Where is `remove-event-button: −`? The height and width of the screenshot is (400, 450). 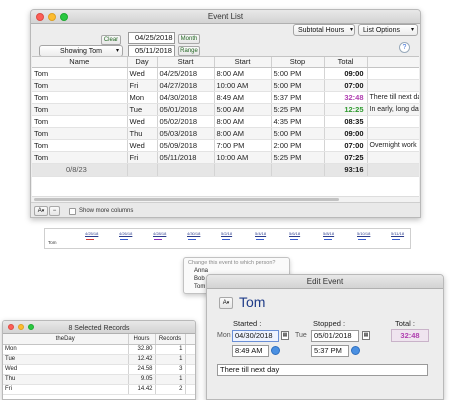
remove-event-button: − is located at coordinates (54, 211).